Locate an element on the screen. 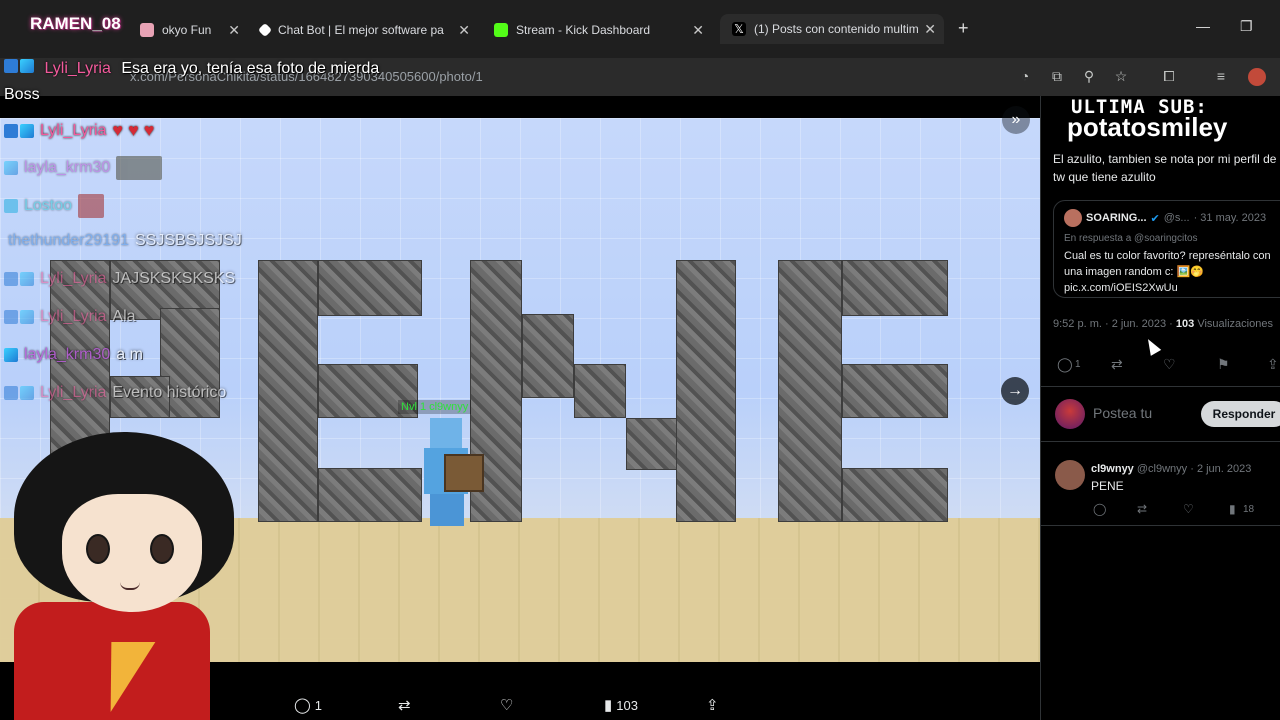 This screenshot has width=1280, height=720. reply-input: Postea tu is located at coordinates (1122, 413).